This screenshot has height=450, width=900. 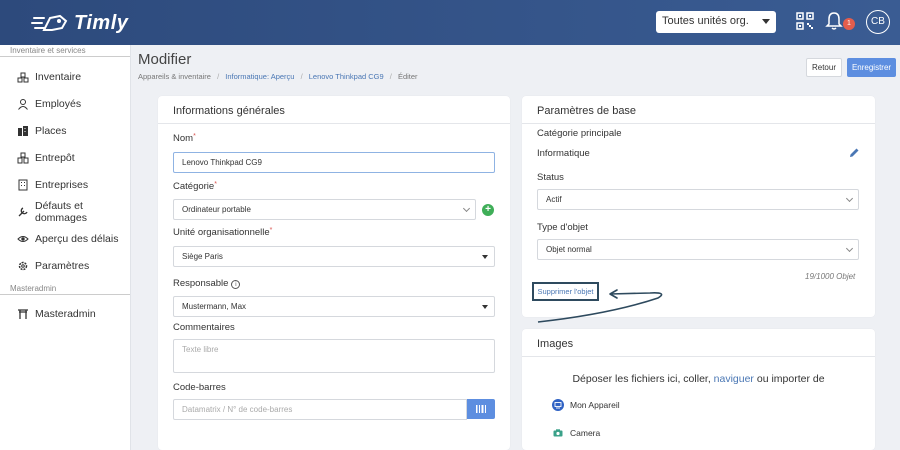 What do you see at coordinates (195, 186) in the screenshot?
I see `category-label: Catégorie*` at bounding box center [195, 186].